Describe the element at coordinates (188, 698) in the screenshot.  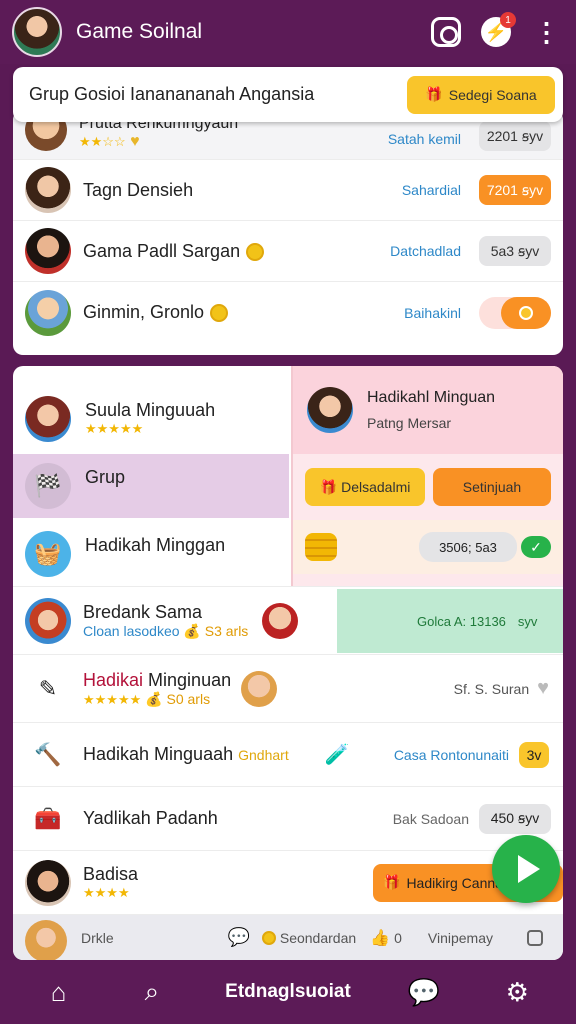
I see `row-tag: S0 arls` at that location.